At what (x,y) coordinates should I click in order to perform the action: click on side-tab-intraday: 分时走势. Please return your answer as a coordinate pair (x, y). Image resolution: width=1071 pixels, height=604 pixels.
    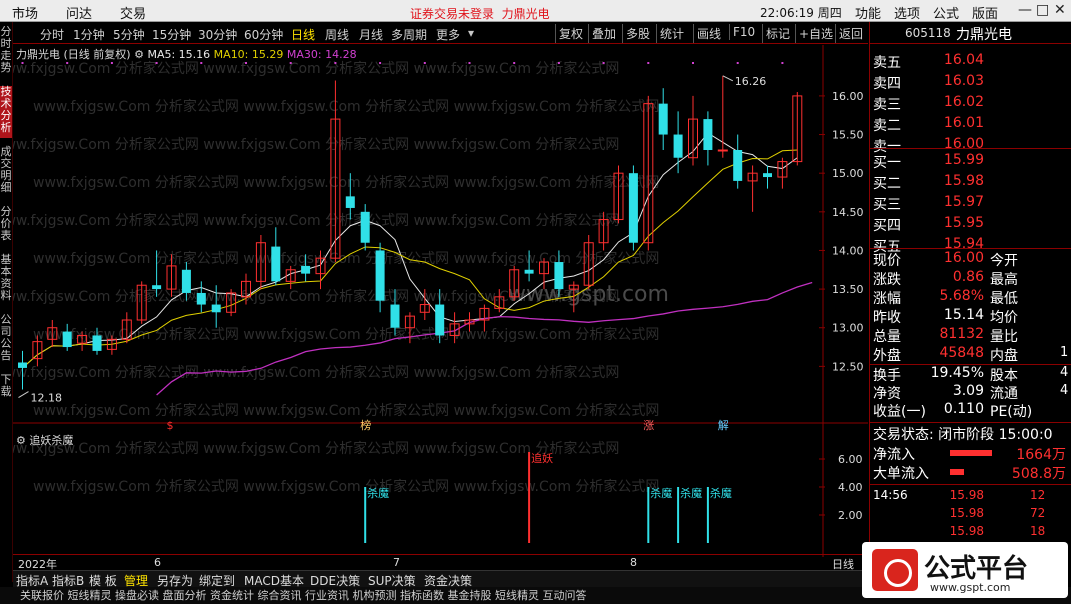
    Looking at the image, I should click on (6, 54).